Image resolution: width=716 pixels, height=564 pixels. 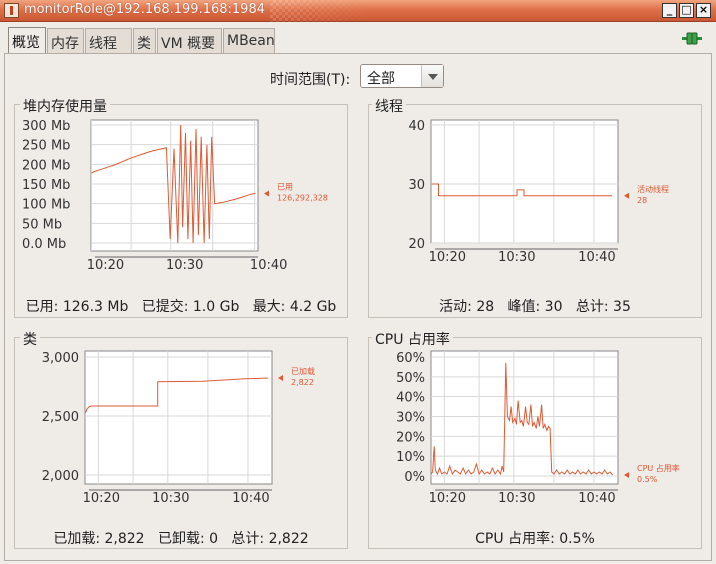 What do you see at coordinates (65, 40) in the screenshot?
I see `tab-memory: 内存` at bounding box center [65, 40].